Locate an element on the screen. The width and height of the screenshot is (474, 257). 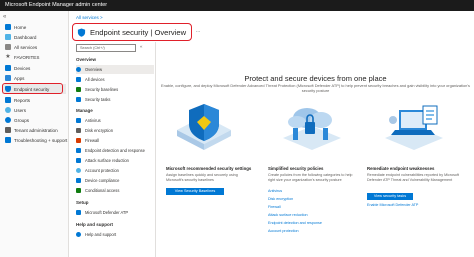
blade-item-label: Security baselines is located at coordinates (102, 89).